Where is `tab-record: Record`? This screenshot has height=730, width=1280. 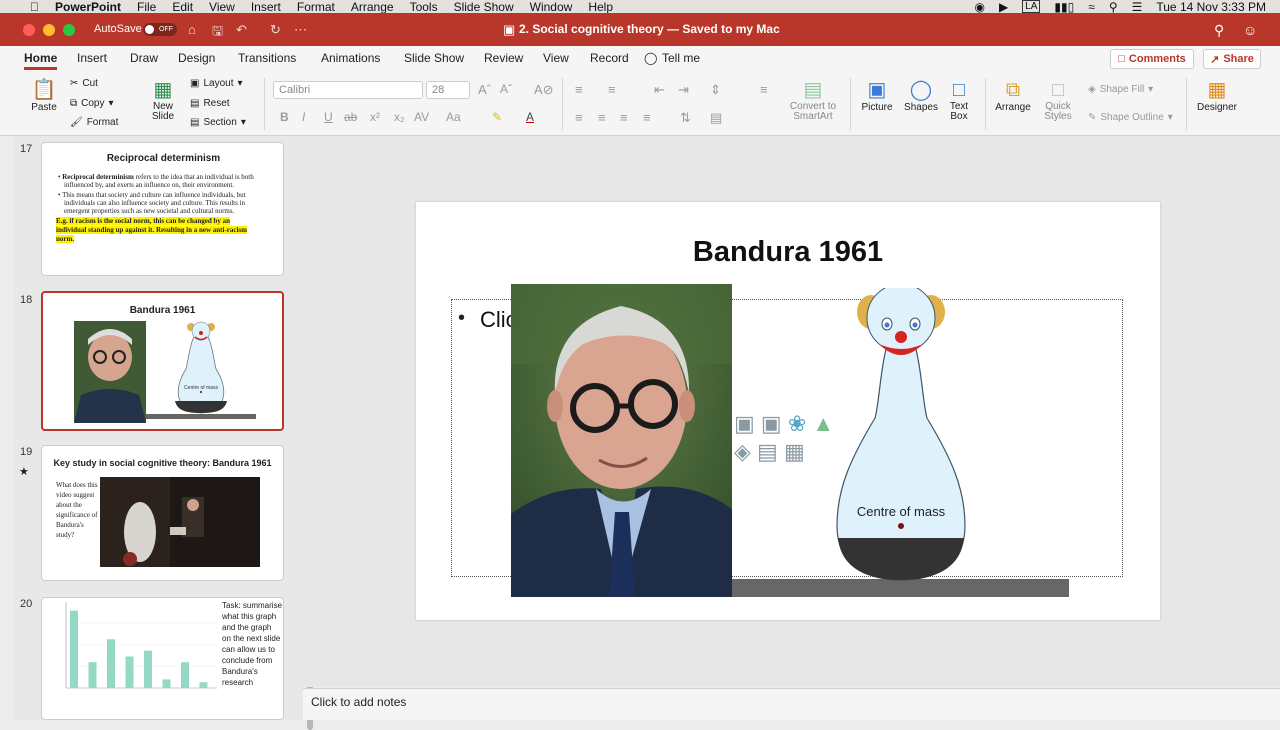
tab-record: Record is located at coordinates (609, 58).